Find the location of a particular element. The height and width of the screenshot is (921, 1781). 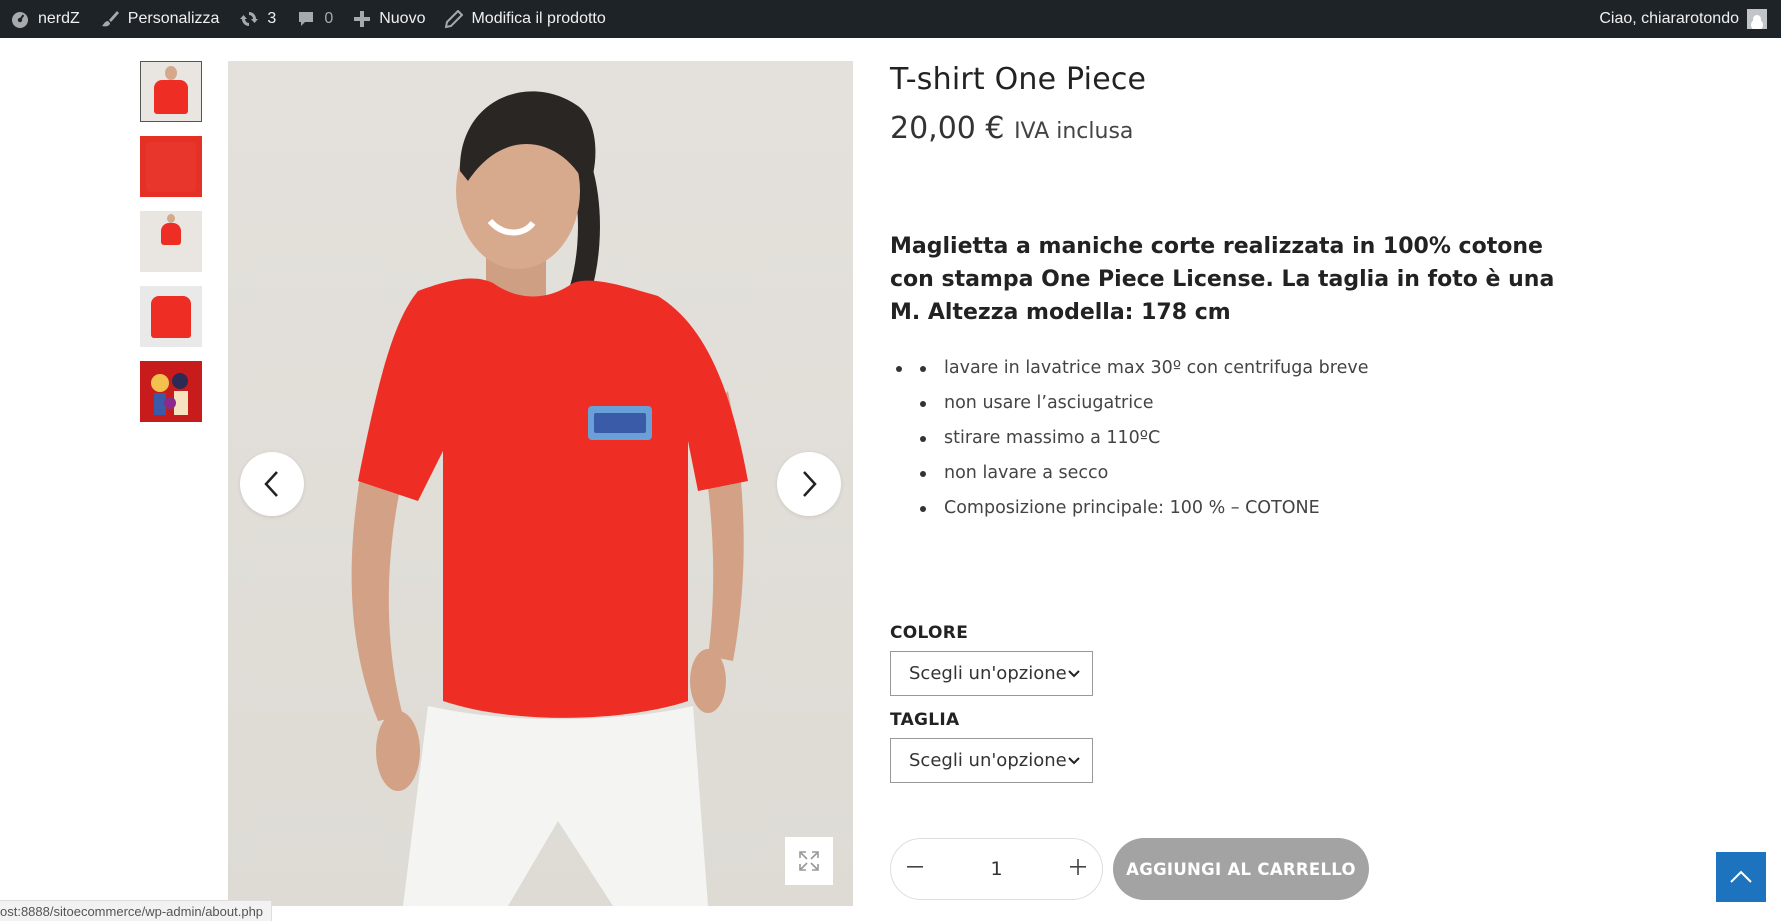

size-select-value: Scegli un'opzione is located at coordinates (988, 760).